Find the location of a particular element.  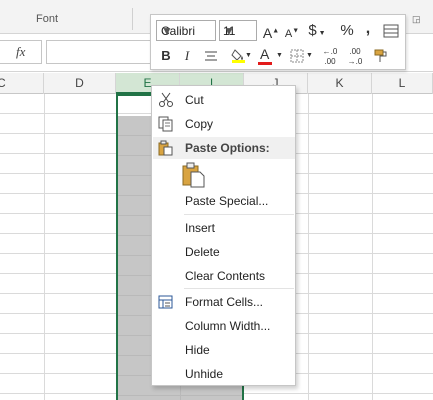

insert-function-button: fx is located at coordinates (21, 52).